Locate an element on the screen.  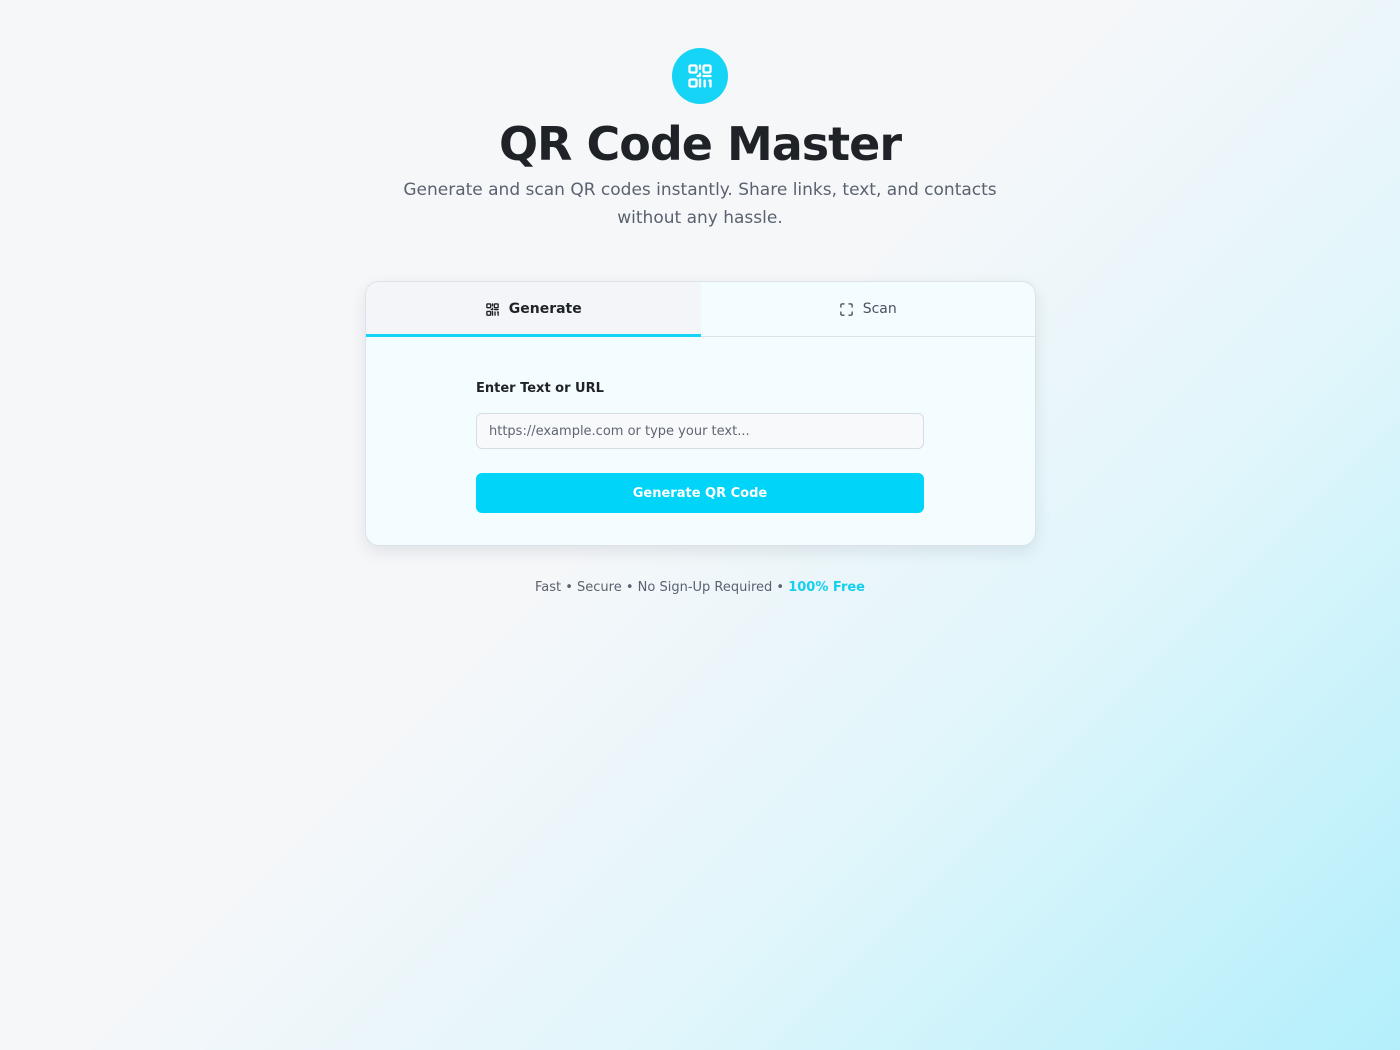
tab-scan: Scan is located at coordinates (868, 309).